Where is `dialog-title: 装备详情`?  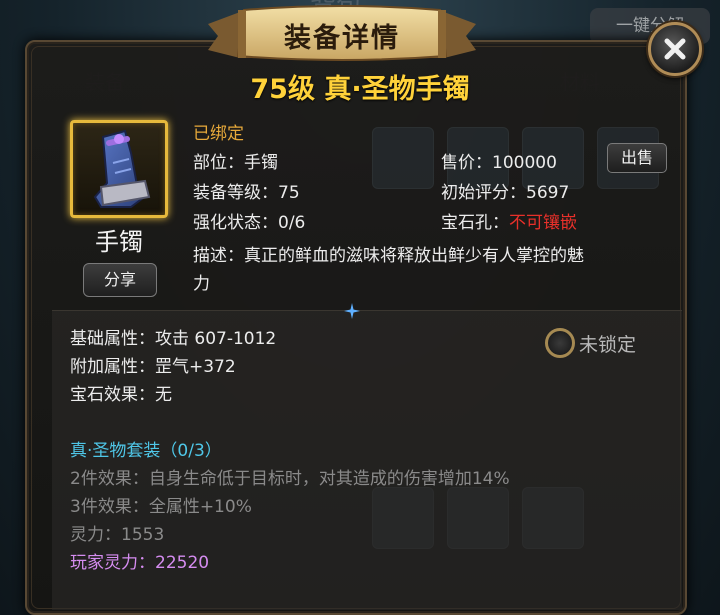 dialog-title: 装备详情 is located at coordinates (342, 38).